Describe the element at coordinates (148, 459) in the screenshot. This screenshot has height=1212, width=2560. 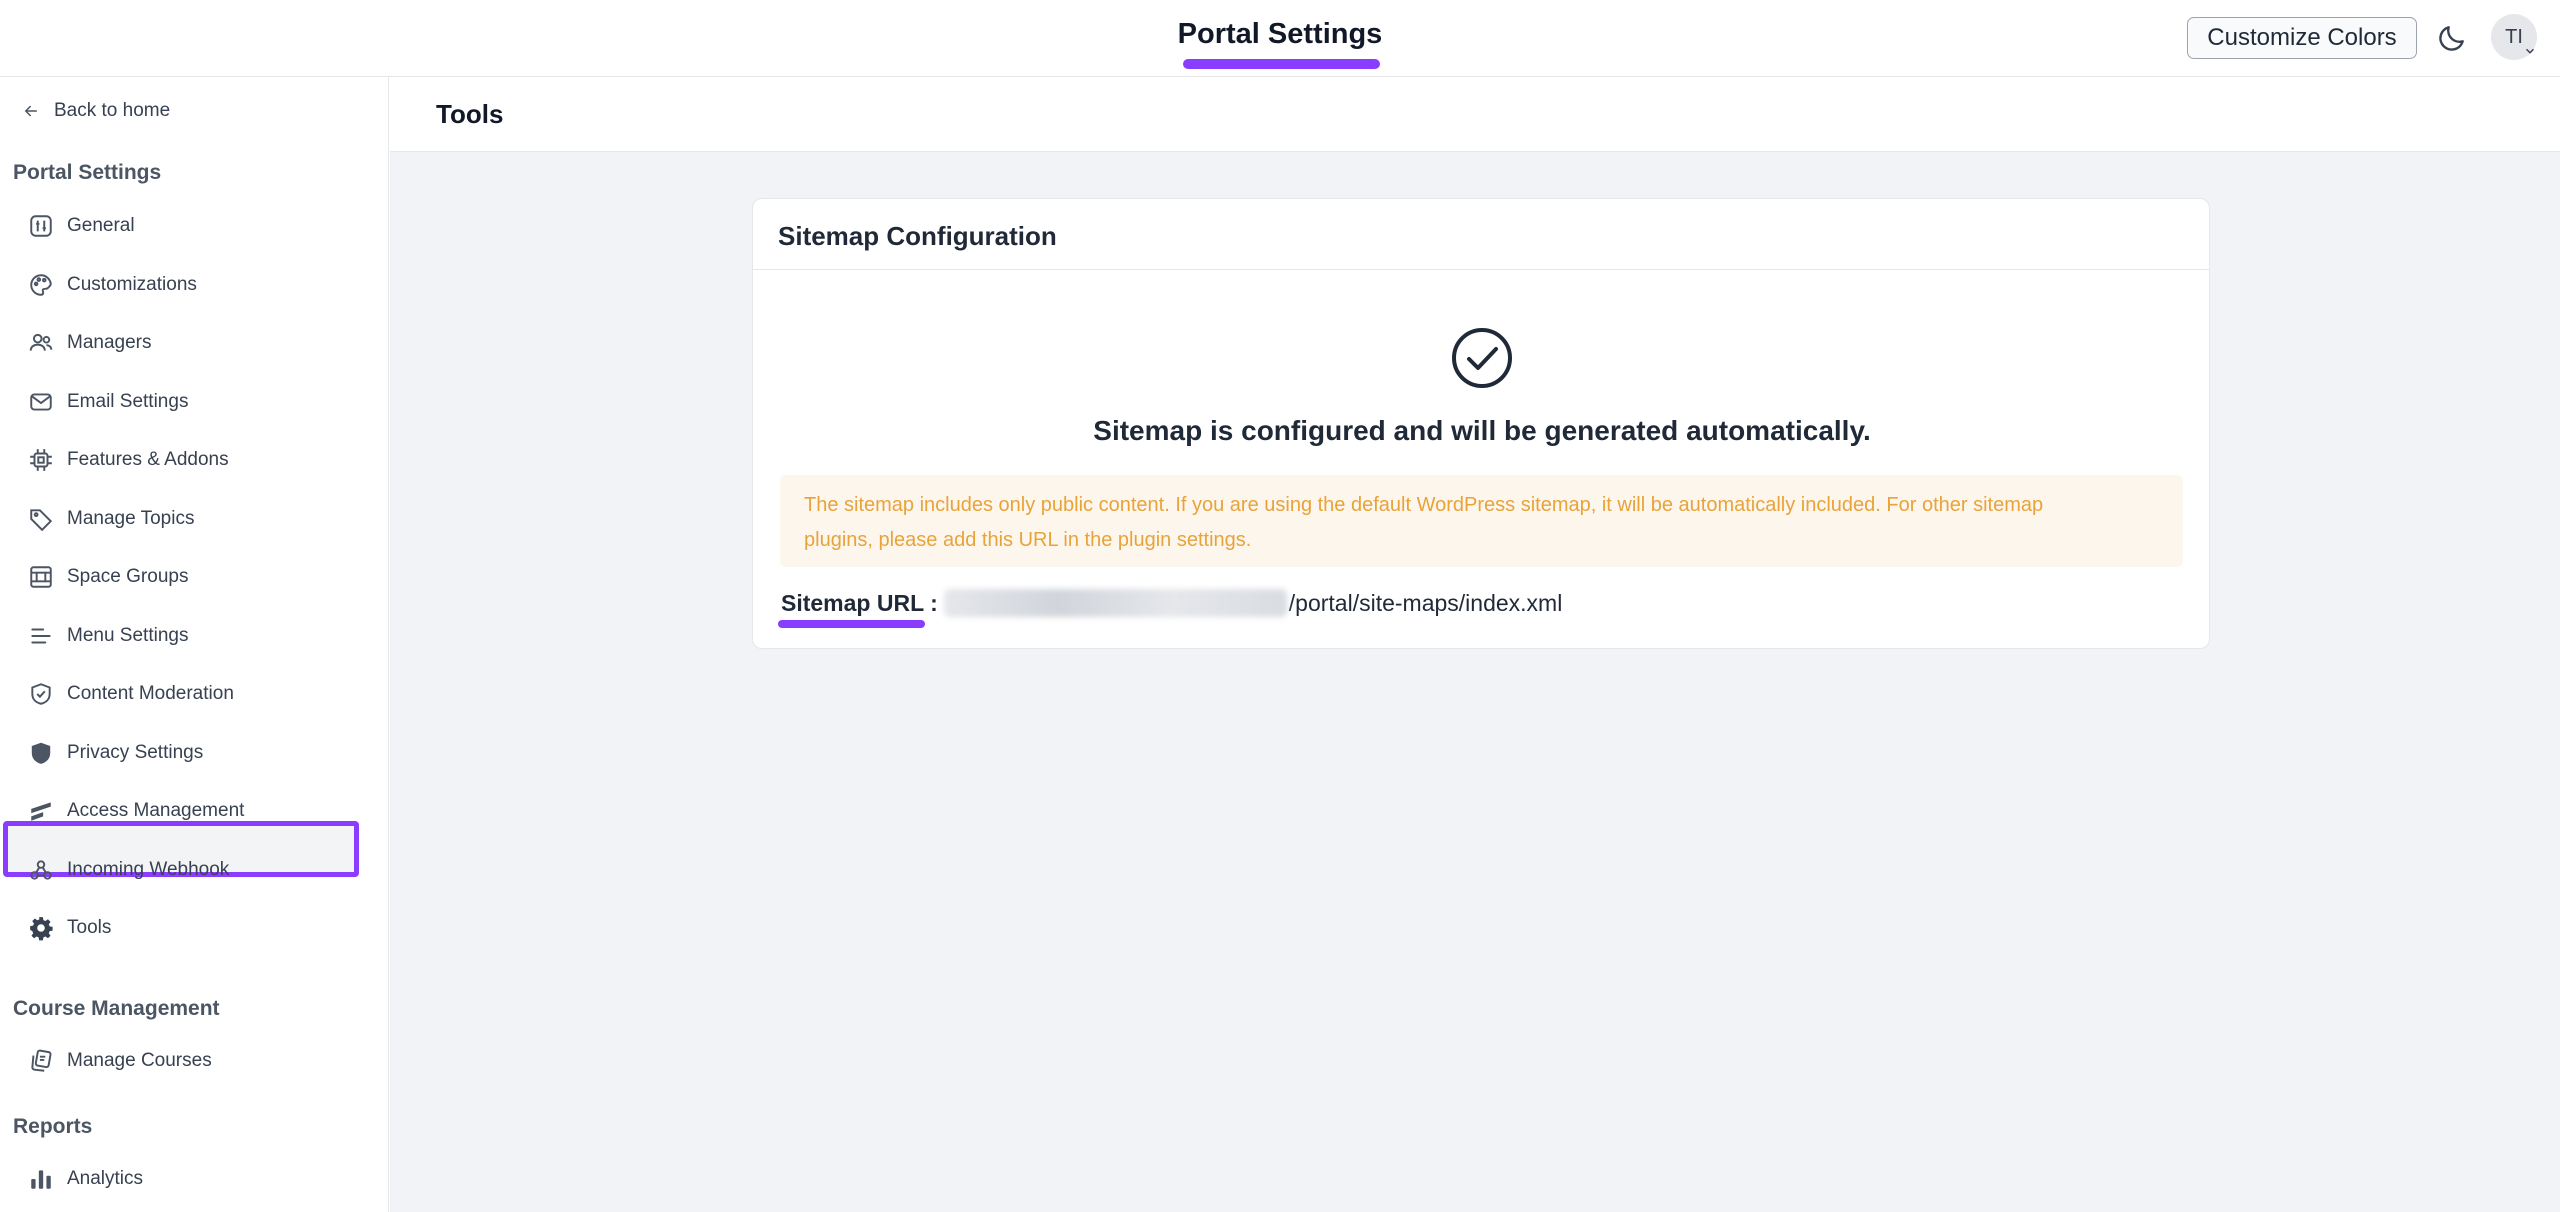
I see `sidebar-item-label: Features & Addons` at that location.